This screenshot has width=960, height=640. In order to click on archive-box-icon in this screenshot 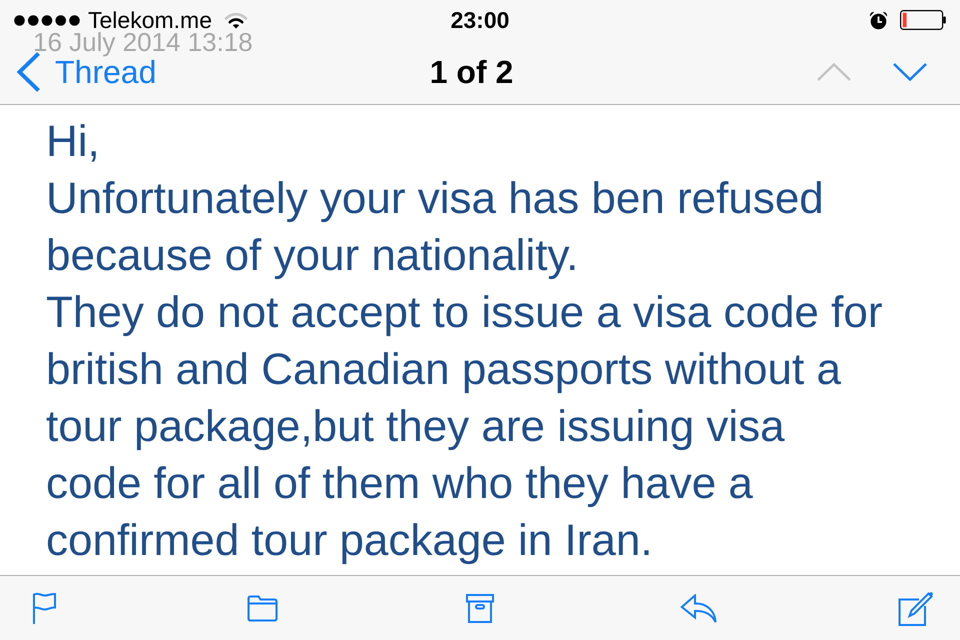, I will do `click(480, 608)`.